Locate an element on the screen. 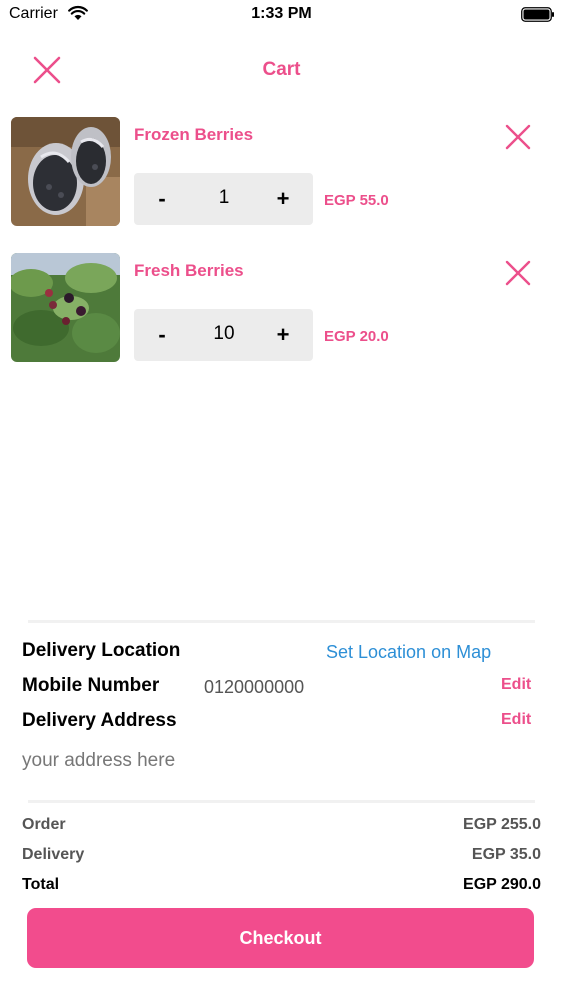 This screenshot has width=563, height=1000. product-image-fresh-berries is located at coordinates (65, 307).